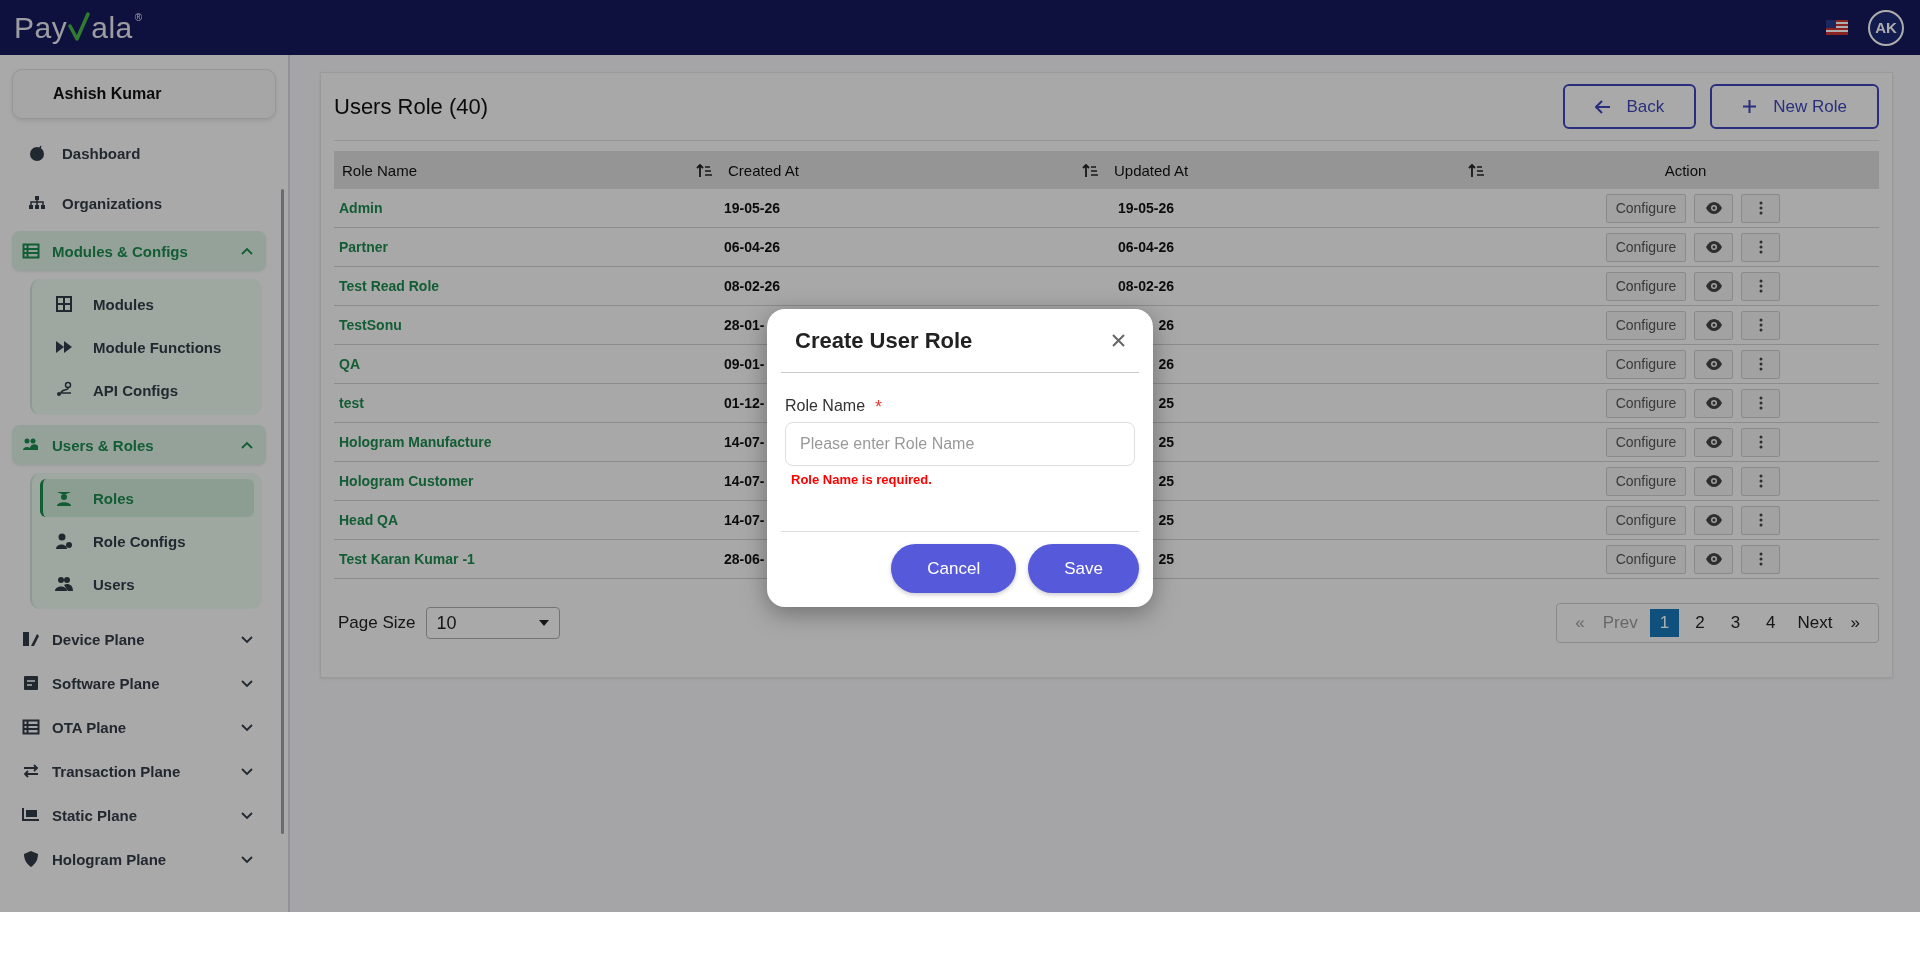  What do you see at coordinates (370, 325) in the screenshot?
I see `role-name-link: TestSonu` at bounding box center [370, 325].